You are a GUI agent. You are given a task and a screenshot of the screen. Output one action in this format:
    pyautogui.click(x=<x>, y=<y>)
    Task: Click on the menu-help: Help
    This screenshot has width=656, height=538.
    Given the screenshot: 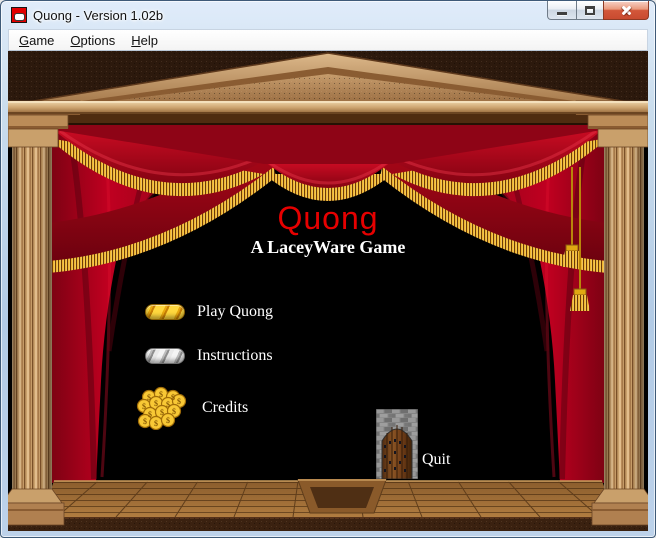 What is the action you would take?
    pyautogui.click(x=144, y=40)
    